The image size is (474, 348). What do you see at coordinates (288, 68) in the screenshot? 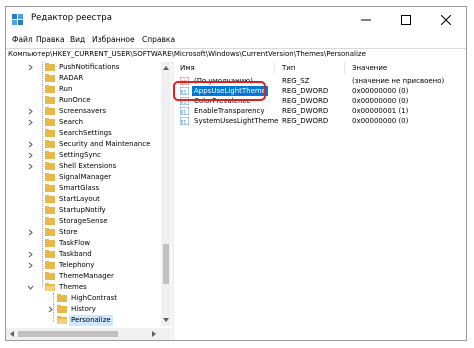
I see `column-header-type: Тип` at bounding box center [288, 68].